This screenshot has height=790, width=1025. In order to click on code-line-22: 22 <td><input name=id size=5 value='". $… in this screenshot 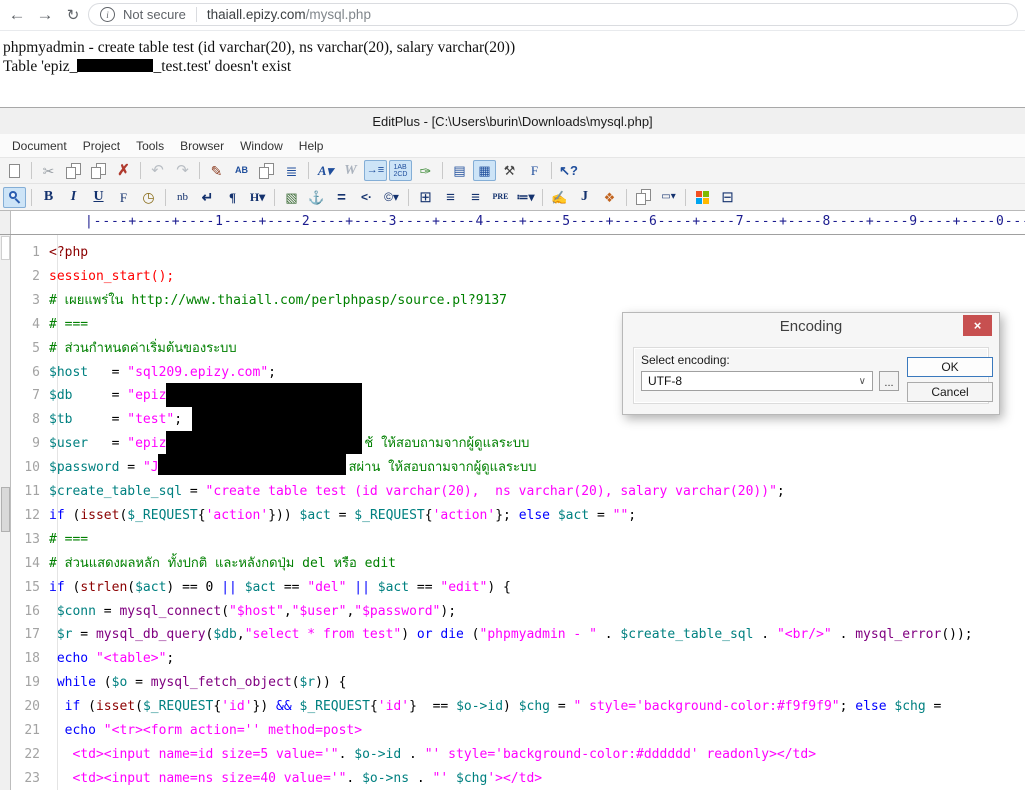, I will do `click(408, 755)`.